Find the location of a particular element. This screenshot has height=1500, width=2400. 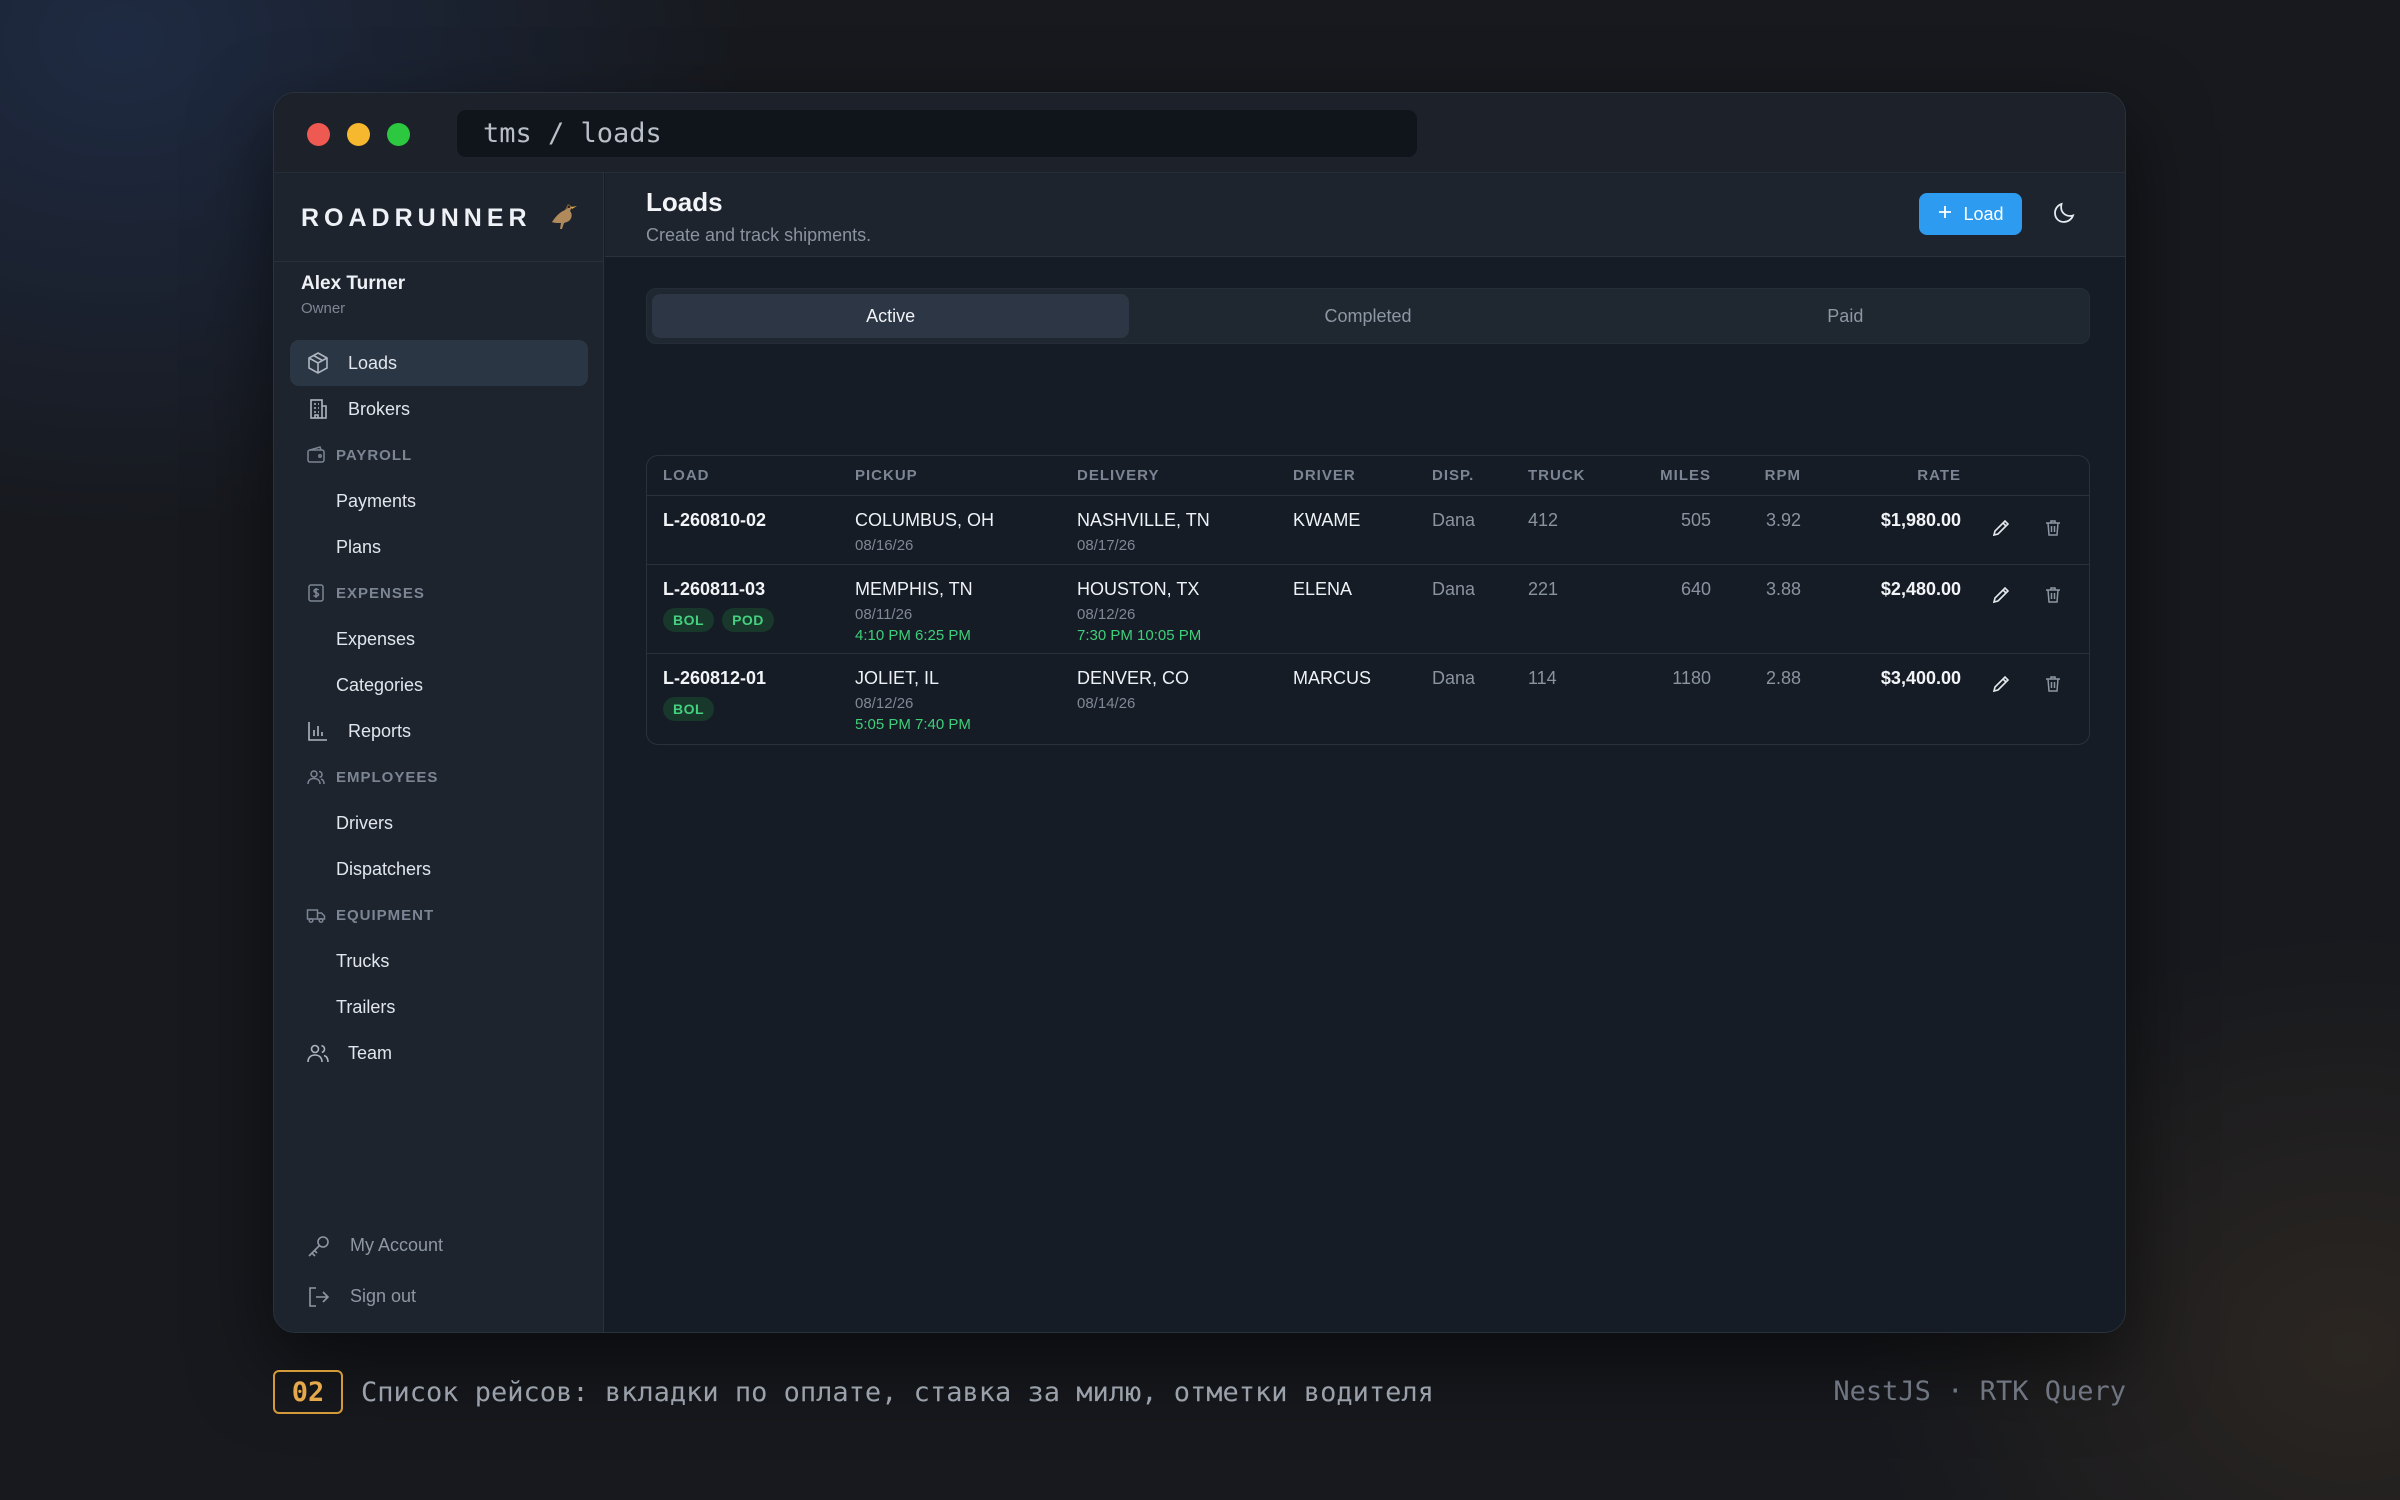

my-account-link: My Account is located at coordinates (439, 1245).